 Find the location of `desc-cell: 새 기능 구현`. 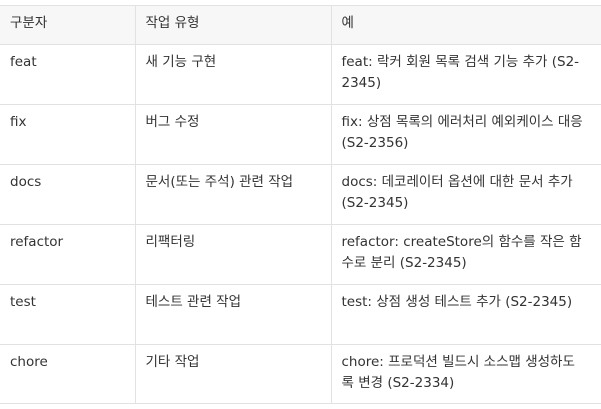

desc-cell: 새 기능 구현 is located at coordinates (233, 74).